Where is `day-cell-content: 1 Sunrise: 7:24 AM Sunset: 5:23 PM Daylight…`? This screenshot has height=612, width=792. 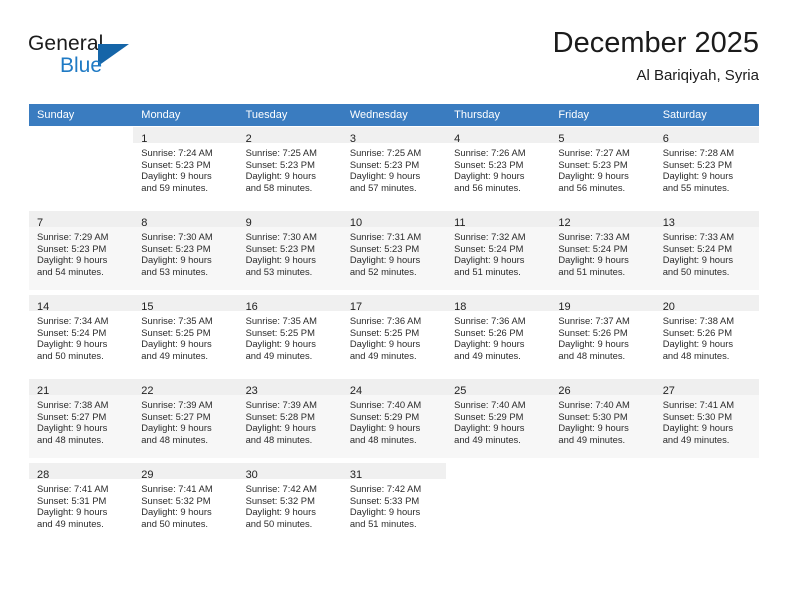 day-cell-content: 1 Sunrise: 7:24 AM Sunset: 5:23 PM Daylight… is located at coordinates (185, 166).